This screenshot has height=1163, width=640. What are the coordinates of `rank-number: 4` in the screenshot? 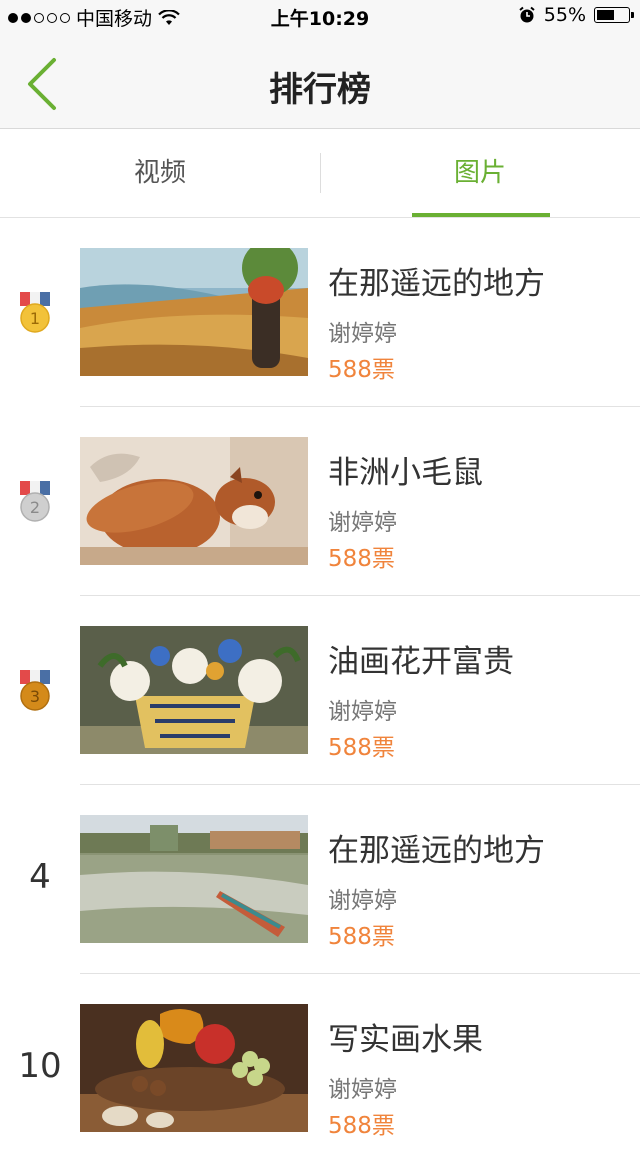 It's located at (40, 877).